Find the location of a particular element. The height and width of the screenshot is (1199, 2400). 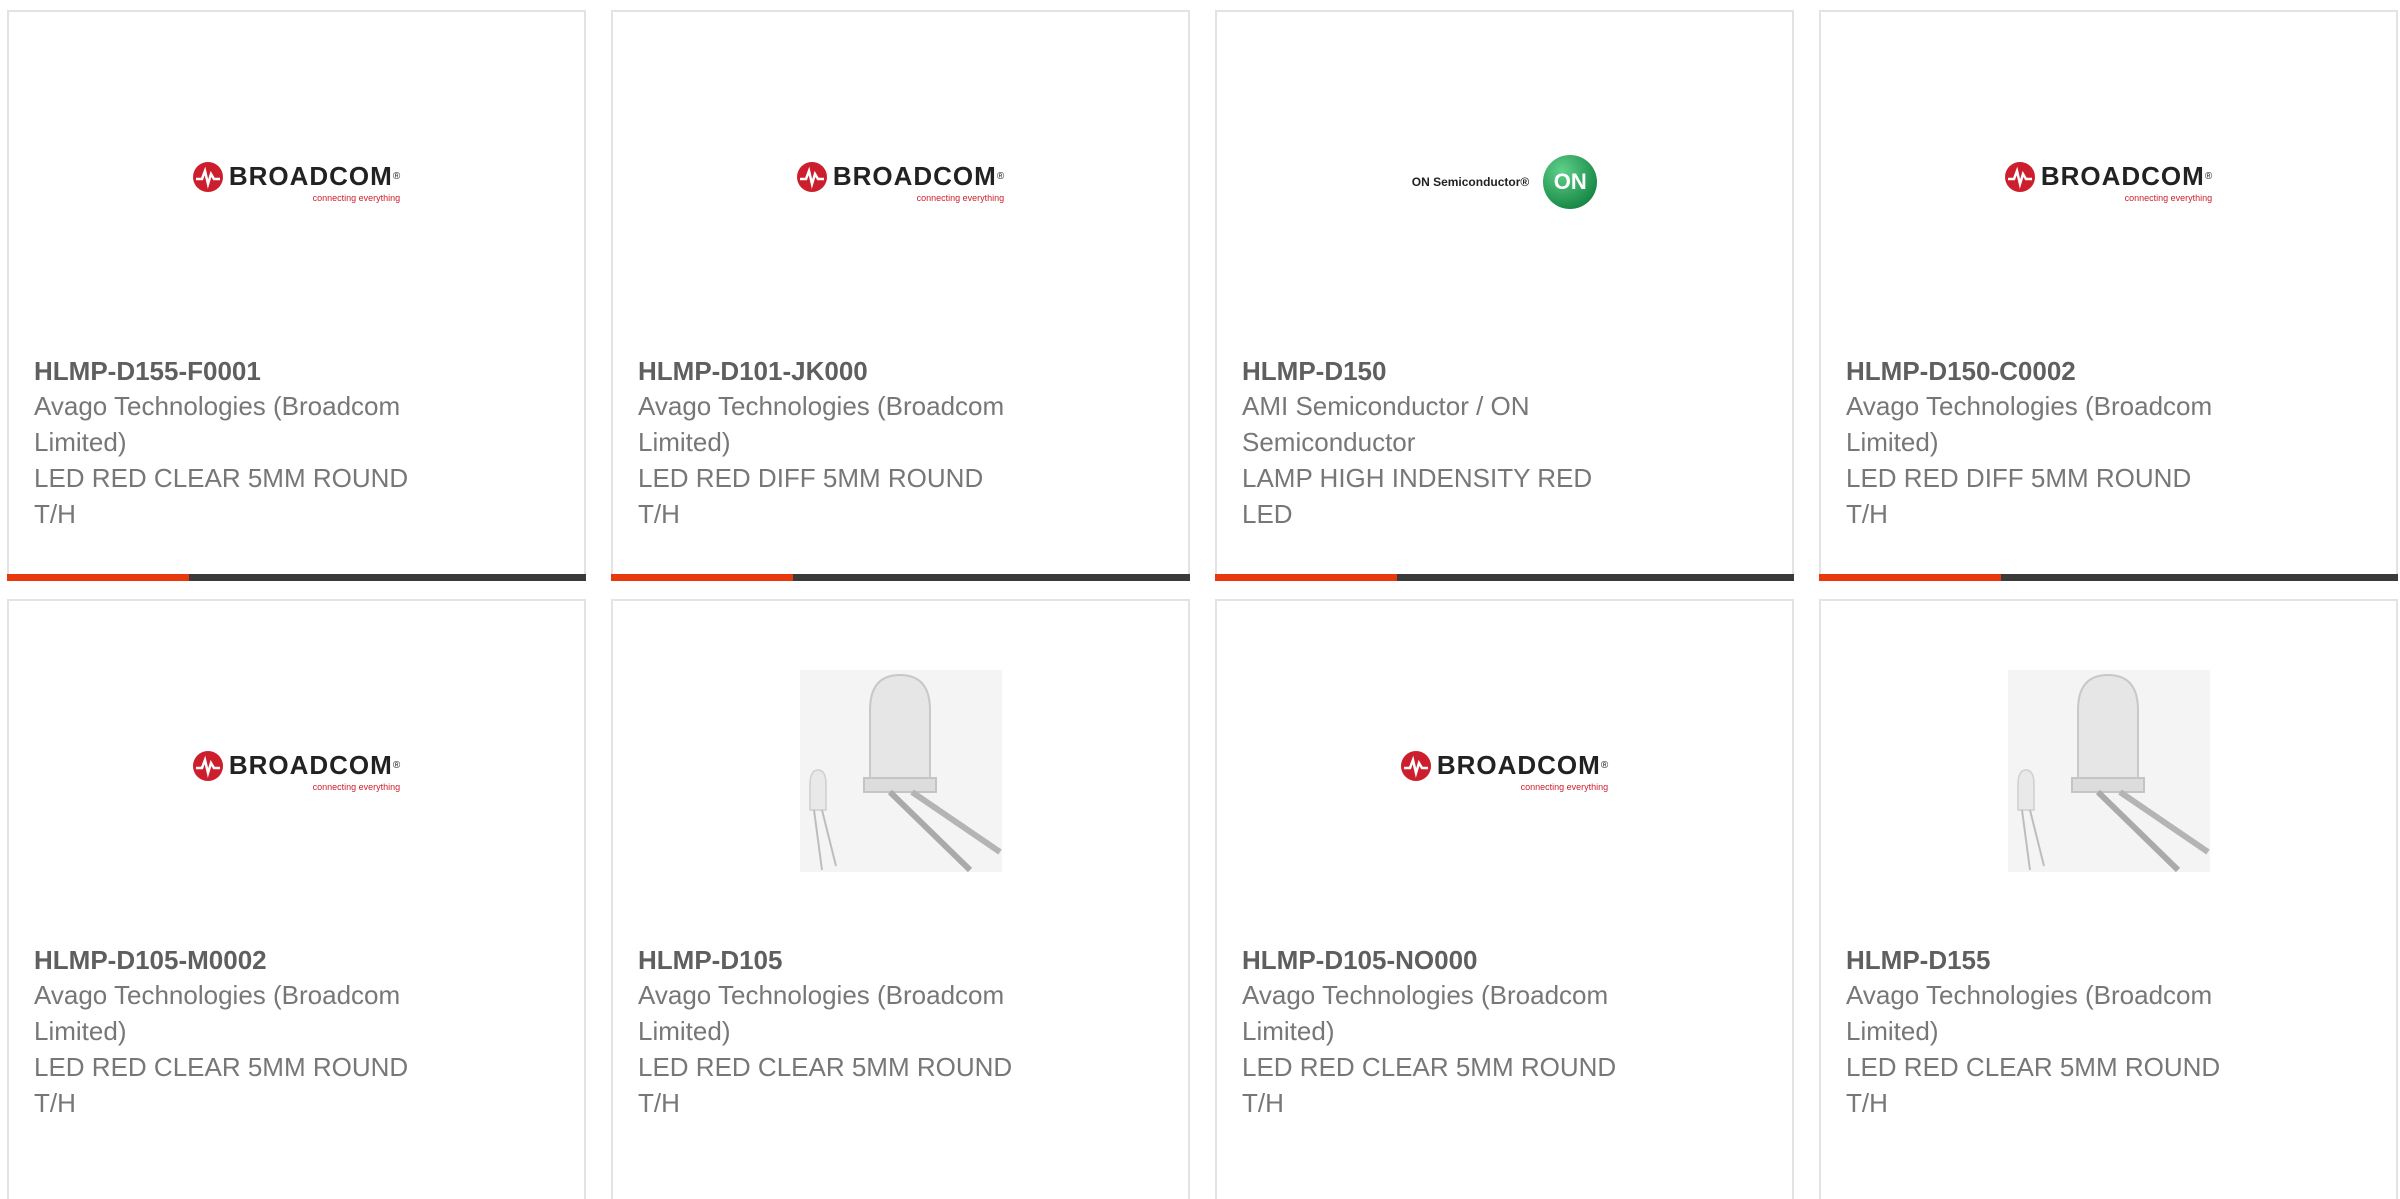

part-number: HLMP-D105 is located at coordinates (868, 960).